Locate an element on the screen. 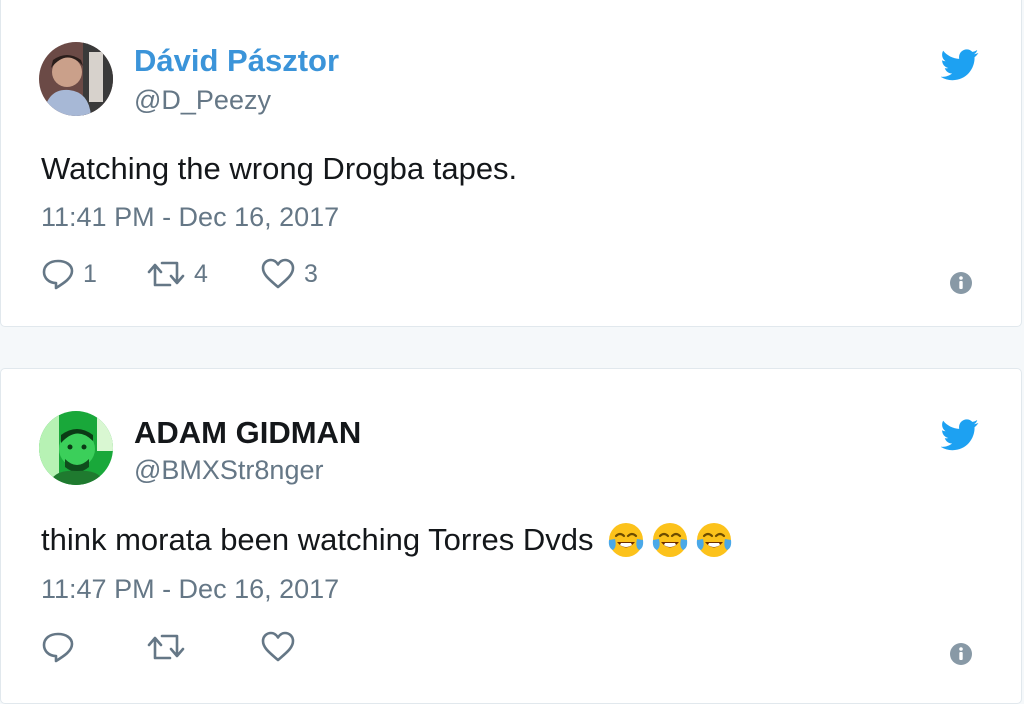  display-name: Dávid Pásztor is located at coordinates (236, 61).